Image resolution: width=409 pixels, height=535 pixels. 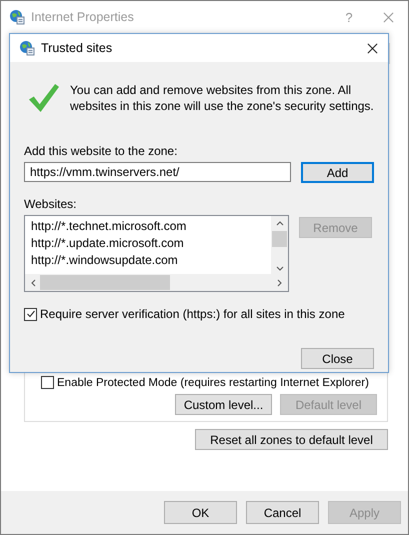 I want to click on website-input: https://vmm.twinservers.net/, so click(x=157, y=172).